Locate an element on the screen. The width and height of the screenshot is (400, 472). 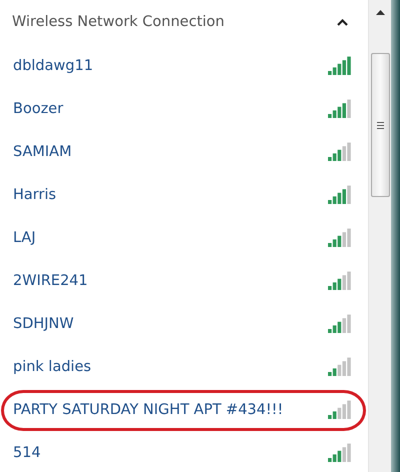
network-name: pink ladies is located at coordinates (52, 366).